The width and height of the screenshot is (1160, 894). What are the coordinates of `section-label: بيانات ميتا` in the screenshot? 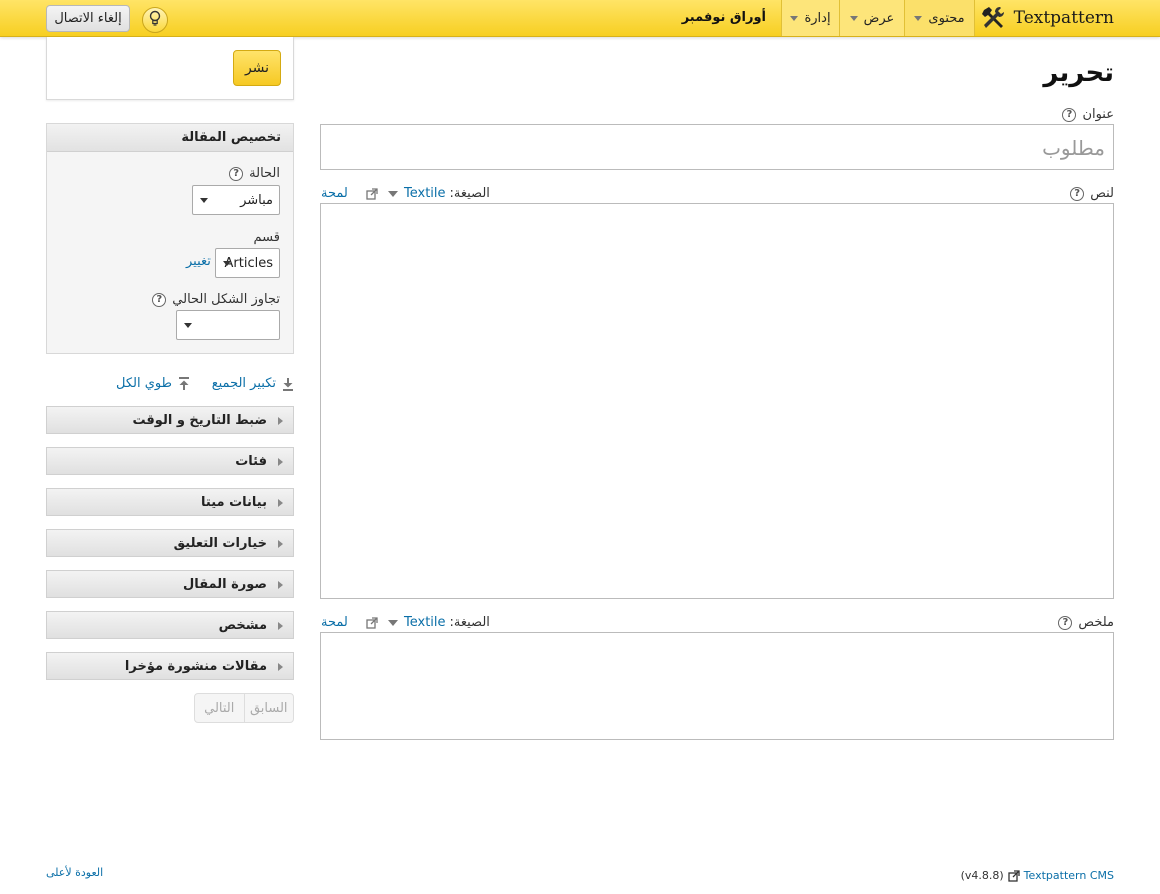 It's located at (234, 502).